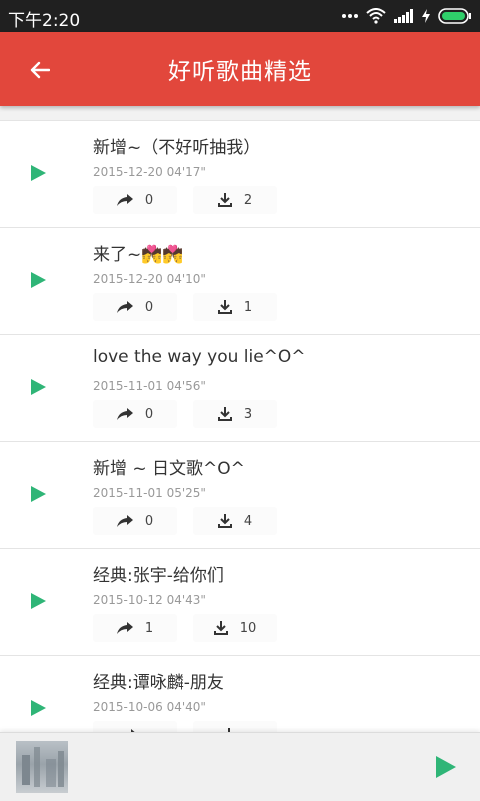 The image size is (480, 801). I want to click on song-title: love the way you lie^O^, so click(199, 357).